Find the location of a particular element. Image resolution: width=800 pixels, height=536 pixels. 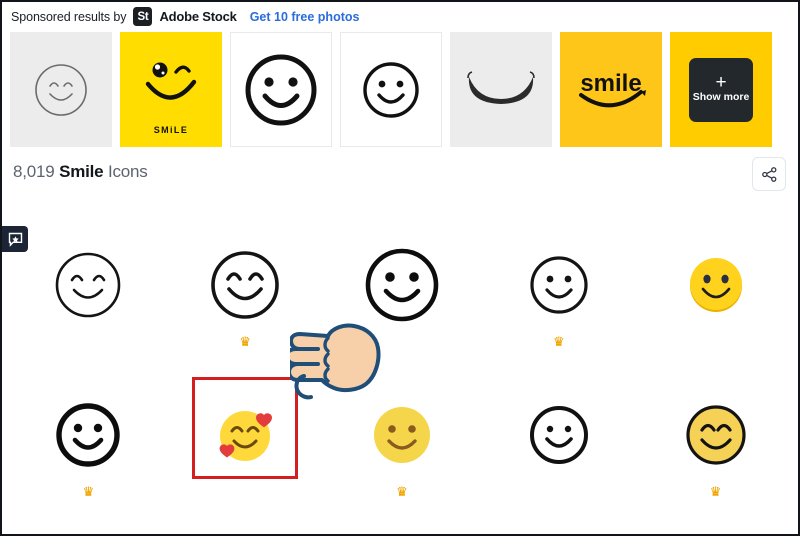

grid-item-5-art is located at coordinates (715, 285).